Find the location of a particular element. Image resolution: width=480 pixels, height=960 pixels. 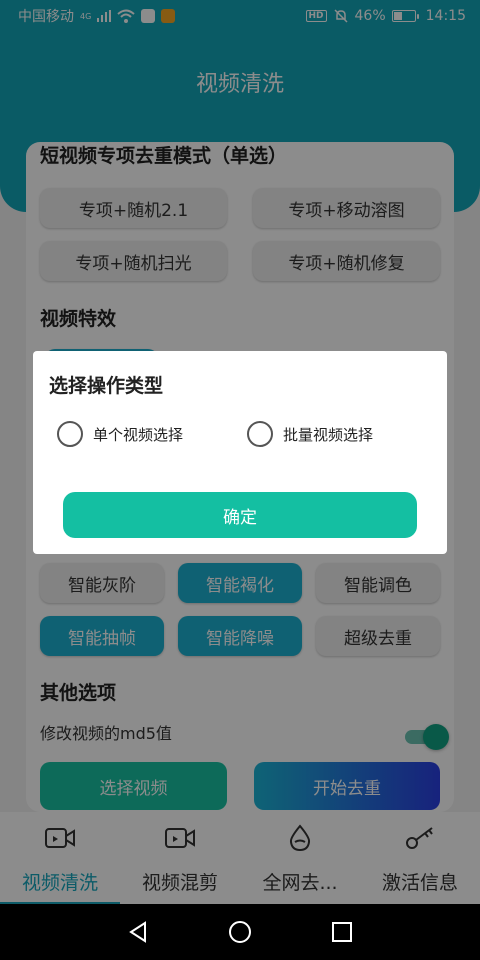

recents-icon is located at coordinates (342, 932).